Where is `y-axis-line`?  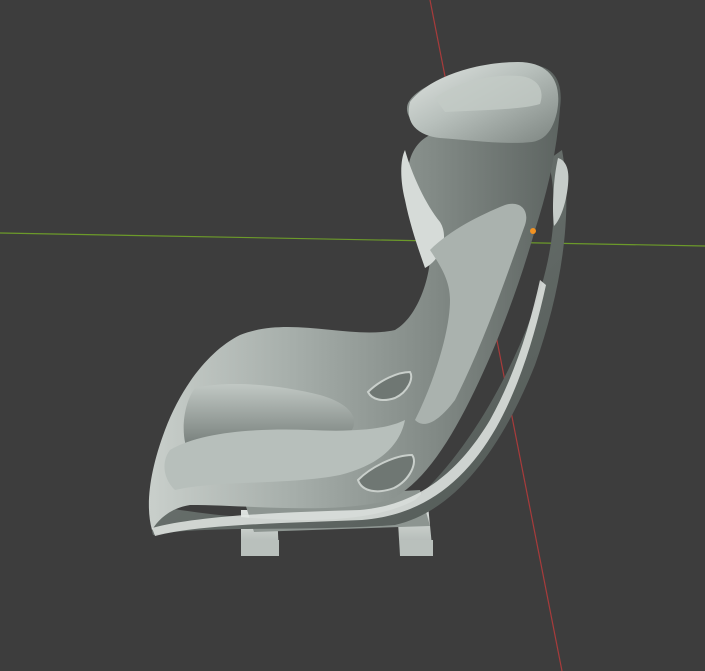 y-axis-line is located at coordinates (352, 239).